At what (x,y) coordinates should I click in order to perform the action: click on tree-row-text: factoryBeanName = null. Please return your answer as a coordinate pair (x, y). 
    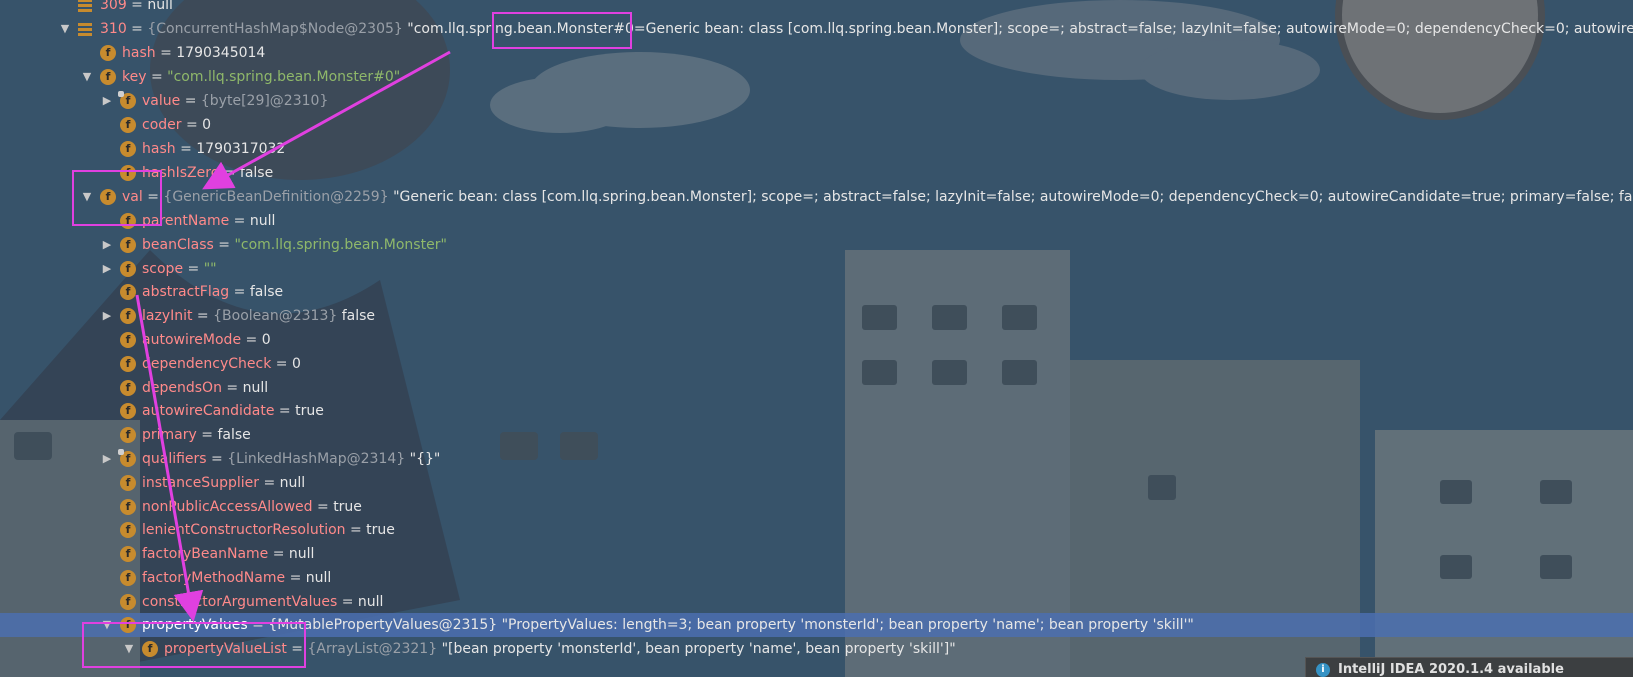
    Looking at the image, I should click on (228, 554).